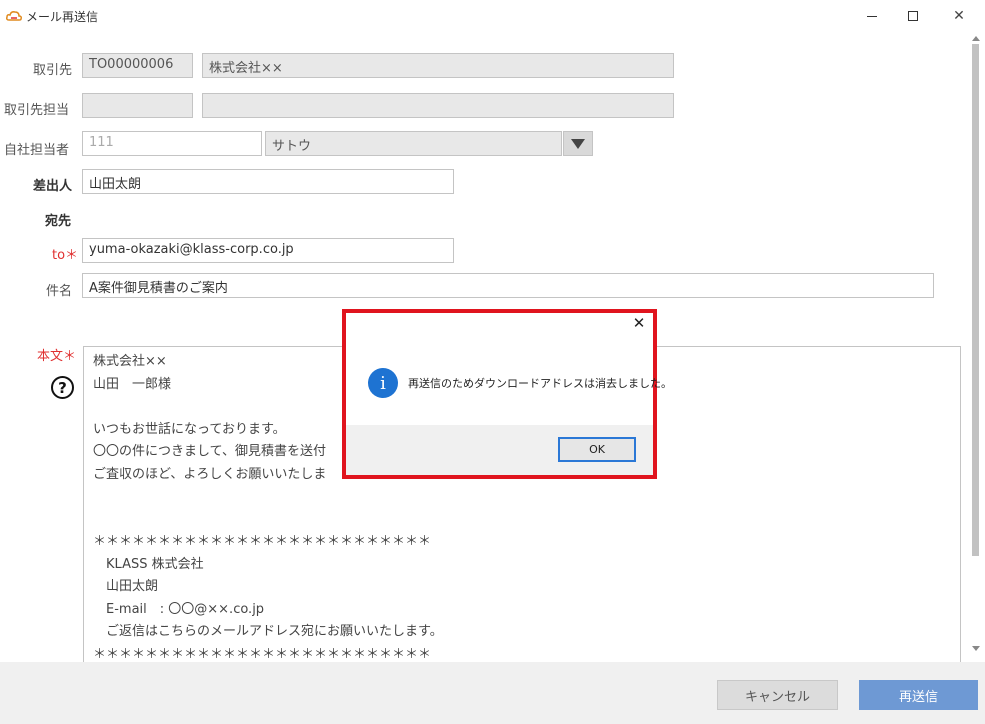  Describe the element at coordinates (540, 383) in the screenshot. I see `dialog-message: 再送信のためダウンロードアドレスは消去しました。` at that location.